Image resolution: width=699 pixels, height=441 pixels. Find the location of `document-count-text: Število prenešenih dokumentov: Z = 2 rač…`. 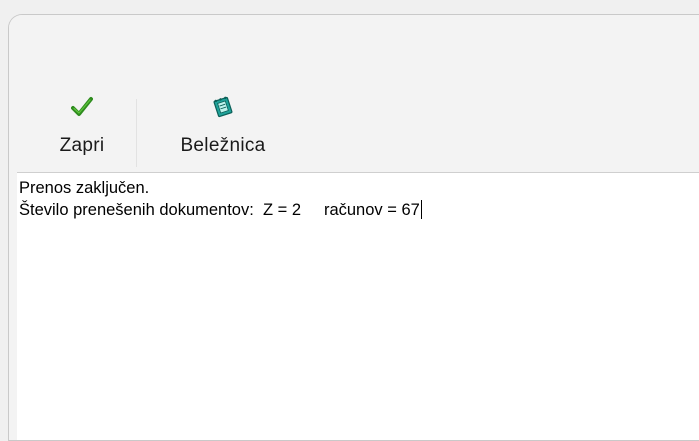

document-count-text: Število prenešenih dokumentov: Z = 2 rač… is located at coordinates (219, 210).